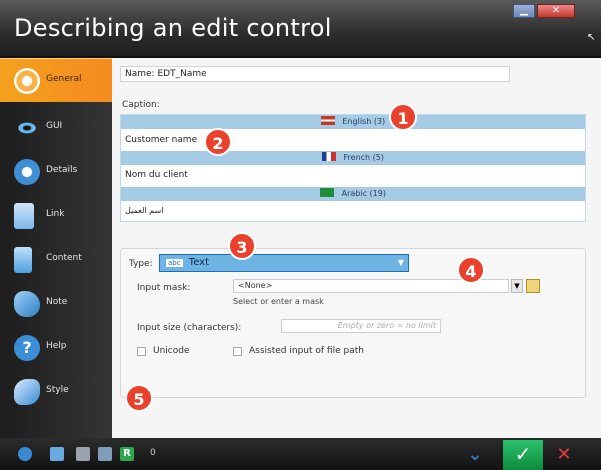  I want to click on screen-icon, so click(57, 454).